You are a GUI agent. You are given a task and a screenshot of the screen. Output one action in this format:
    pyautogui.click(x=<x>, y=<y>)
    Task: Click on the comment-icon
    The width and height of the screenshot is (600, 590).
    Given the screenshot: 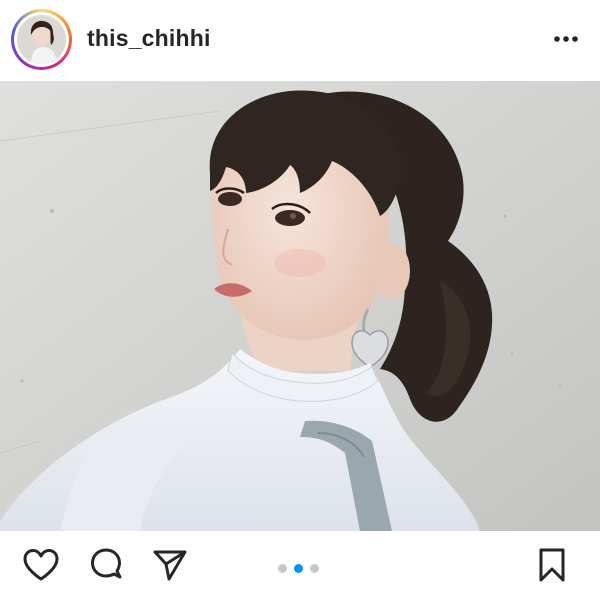 What is the action you would take?
    pyautogui.click(x=106, y=563)
    